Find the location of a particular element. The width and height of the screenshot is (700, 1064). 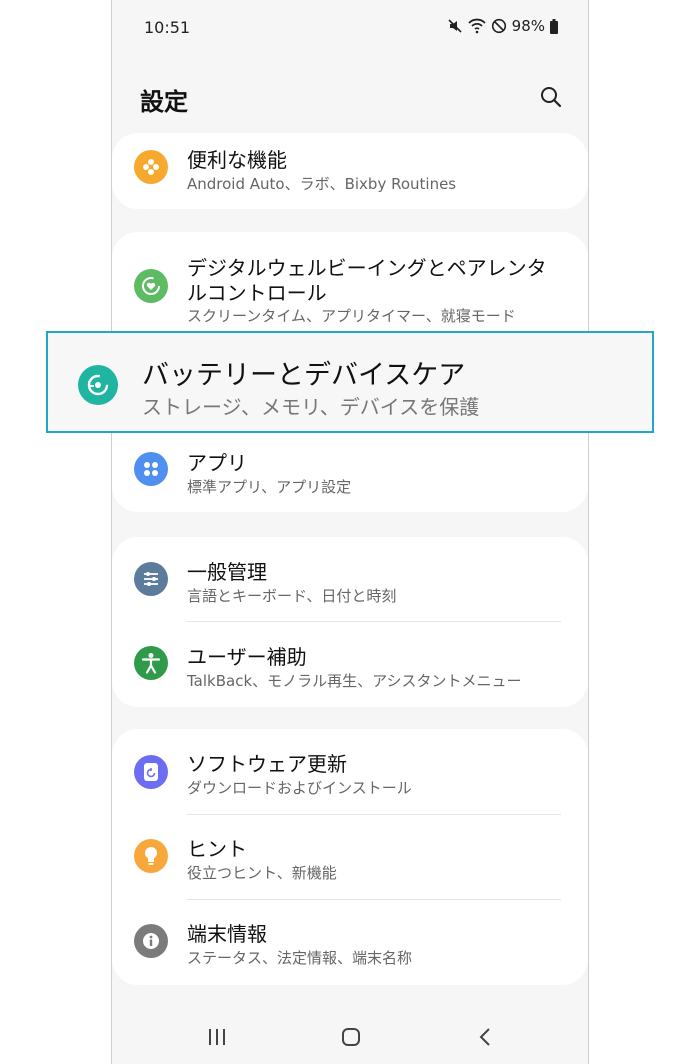

general-management-label: 一般管理 is located at coordinates (227, 572).